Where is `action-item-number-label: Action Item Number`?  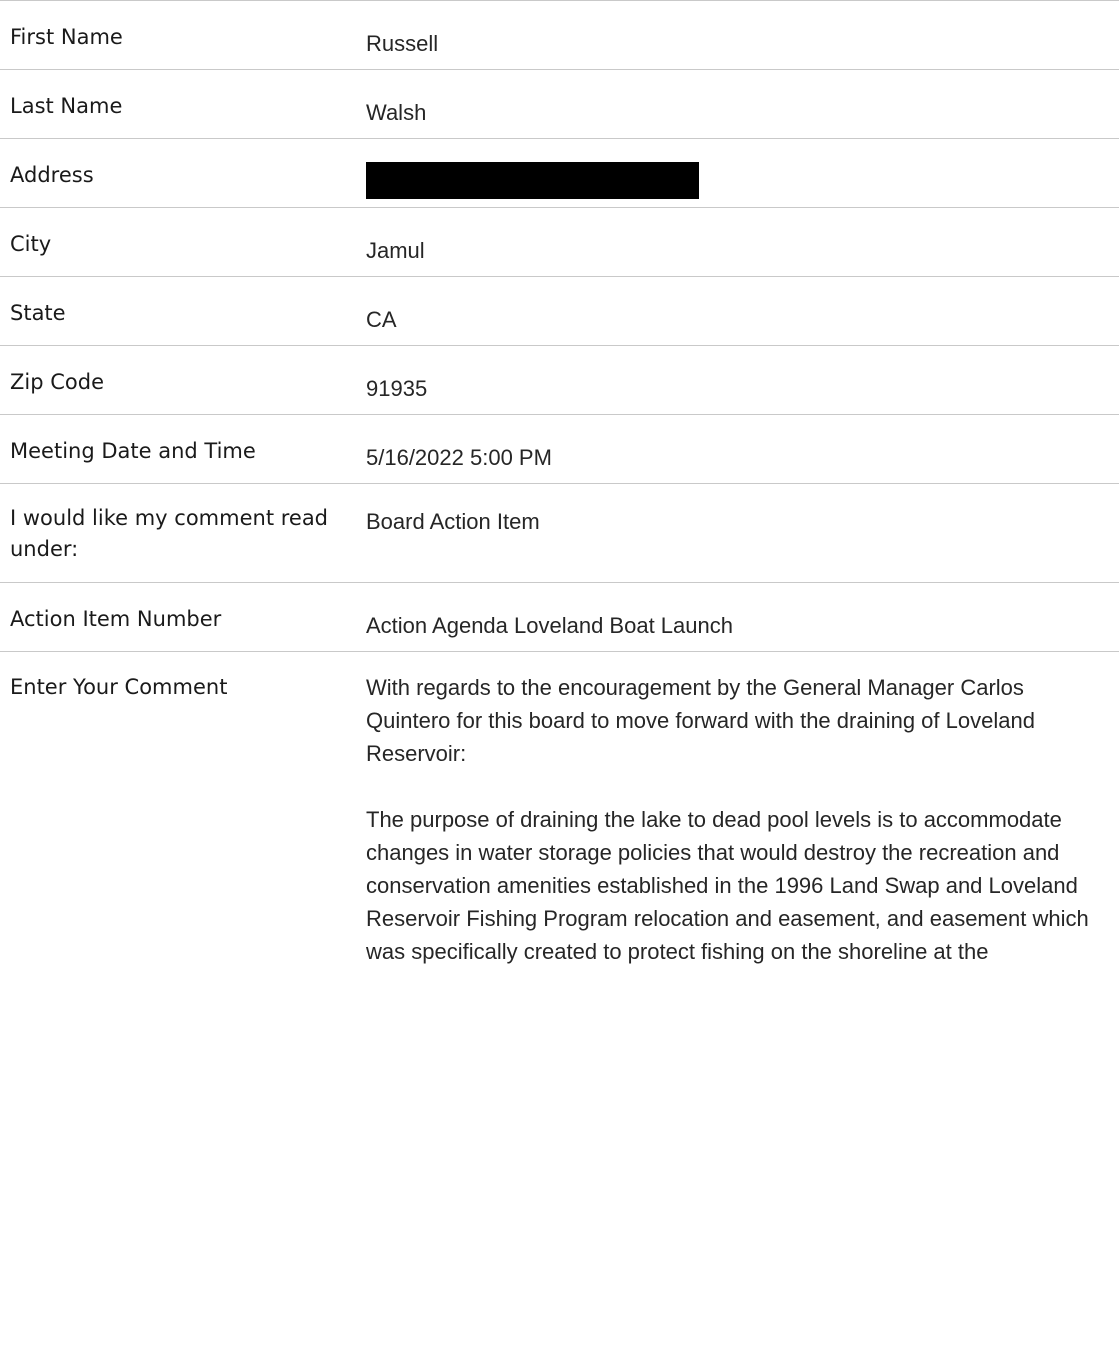
action-item-number-label: Action Item Number is located at coordinates (116, 619).